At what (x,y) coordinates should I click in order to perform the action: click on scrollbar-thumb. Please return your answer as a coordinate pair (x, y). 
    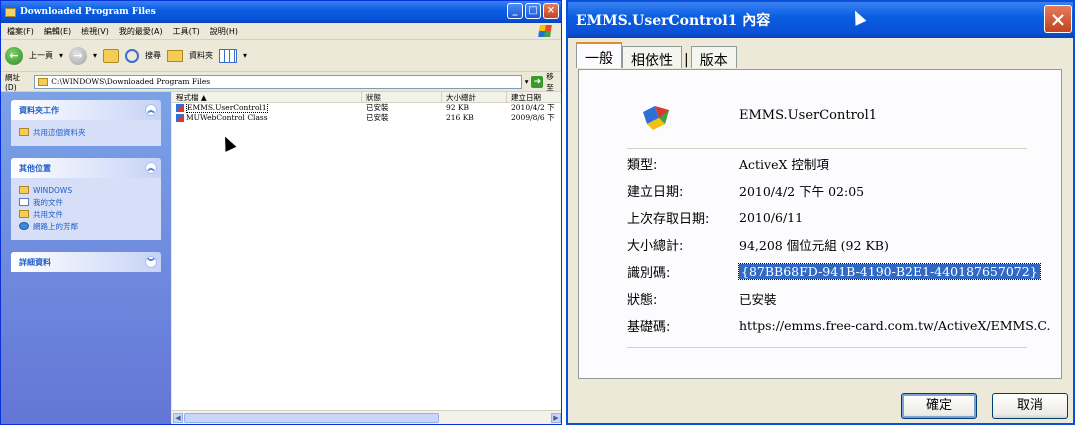
    Looking at the image, I should click on (311, 418).